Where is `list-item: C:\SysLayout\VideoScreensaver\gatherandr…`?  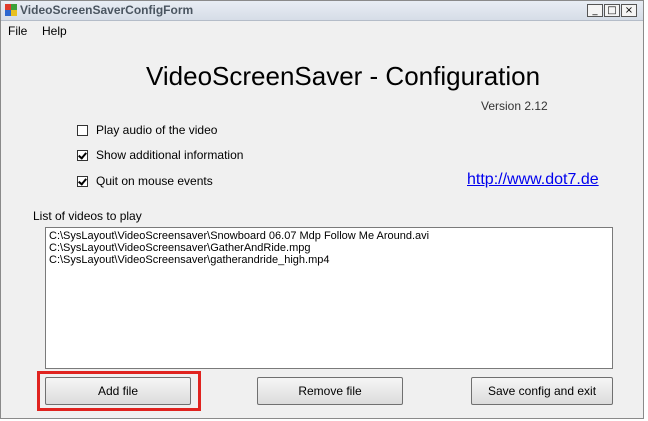 list-item: C:\SysLayout\VideoScreensaver\gatherandr… is located at coordinates (329, 260).